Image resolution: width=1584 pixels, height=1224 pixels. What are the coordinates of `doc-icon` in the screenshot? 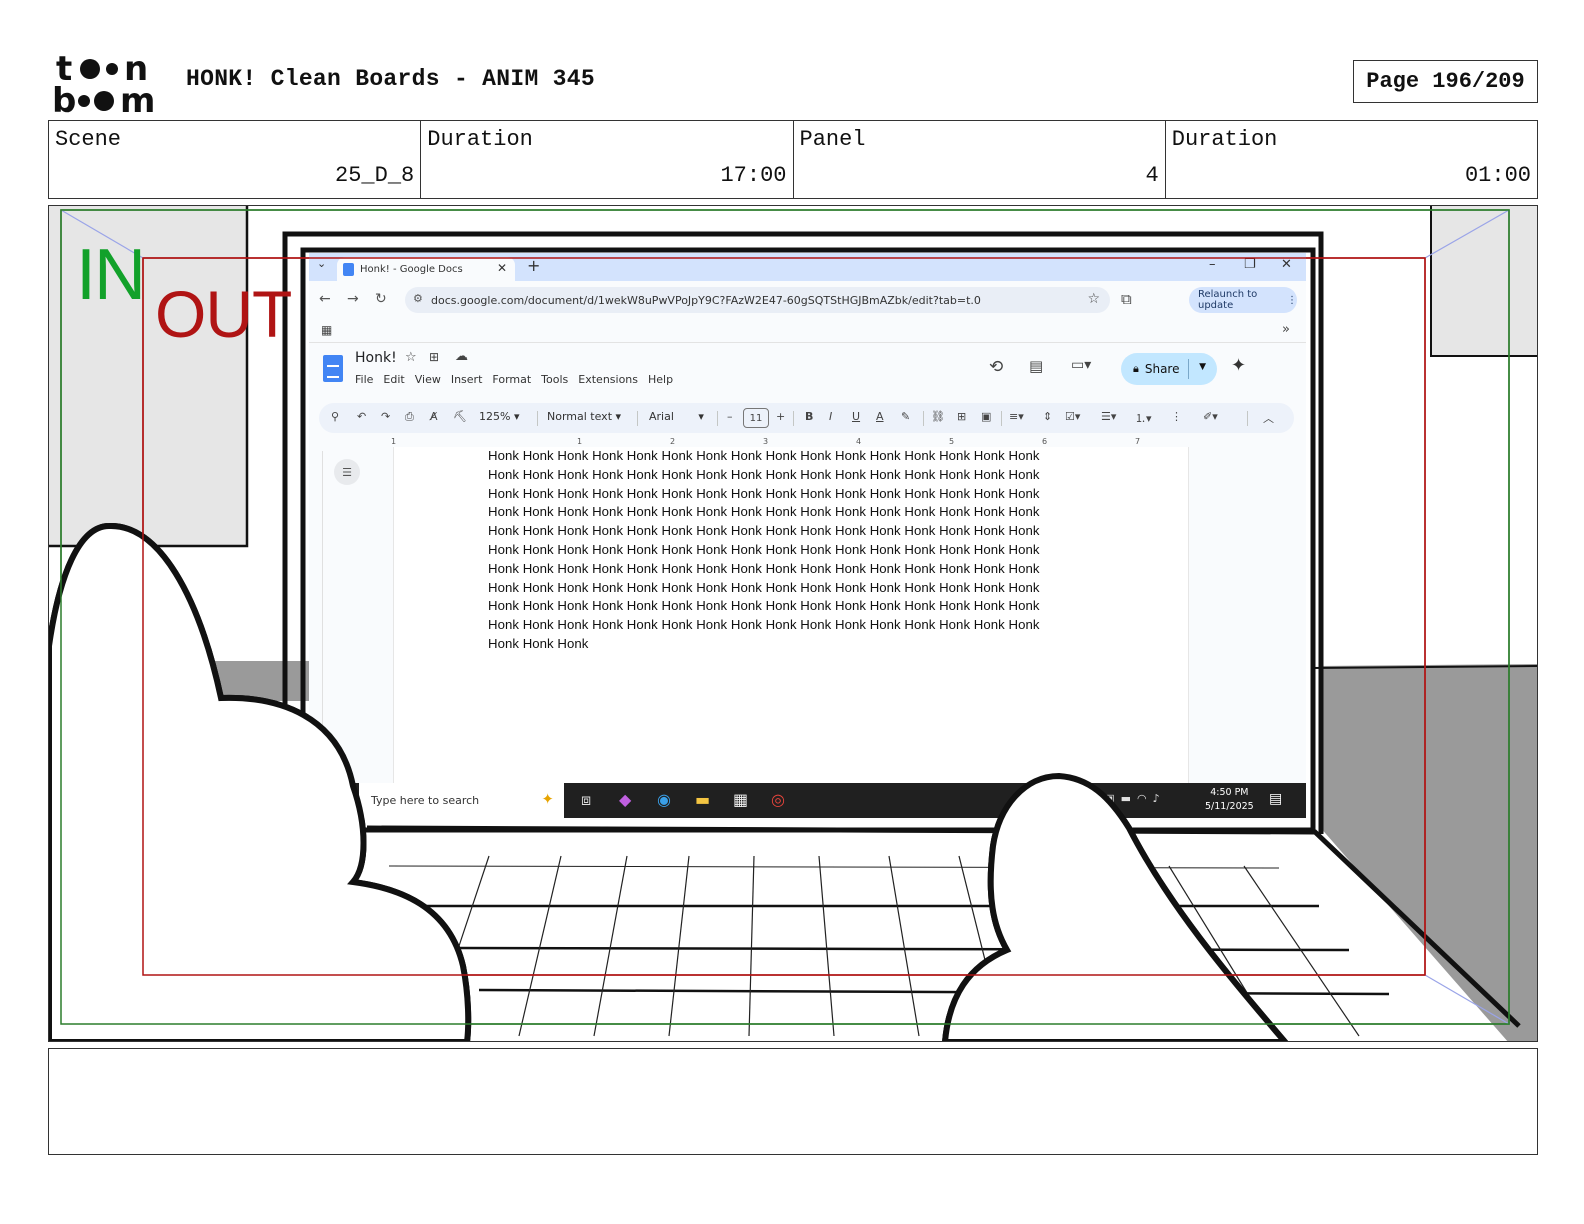 It's located at (348, 269).